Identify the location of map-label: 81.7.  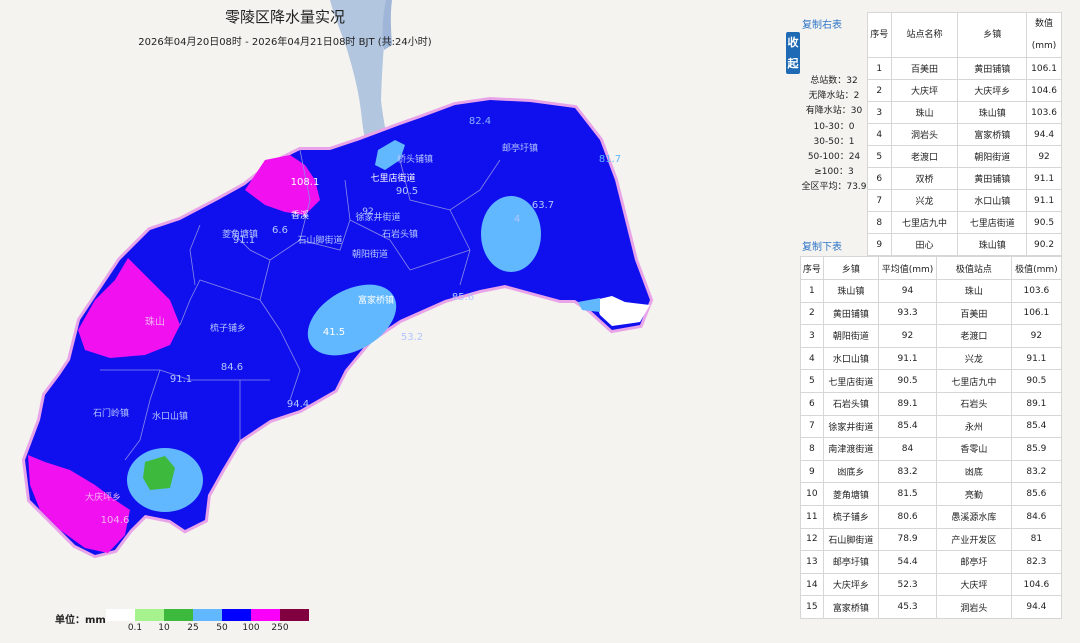
(610, 159).